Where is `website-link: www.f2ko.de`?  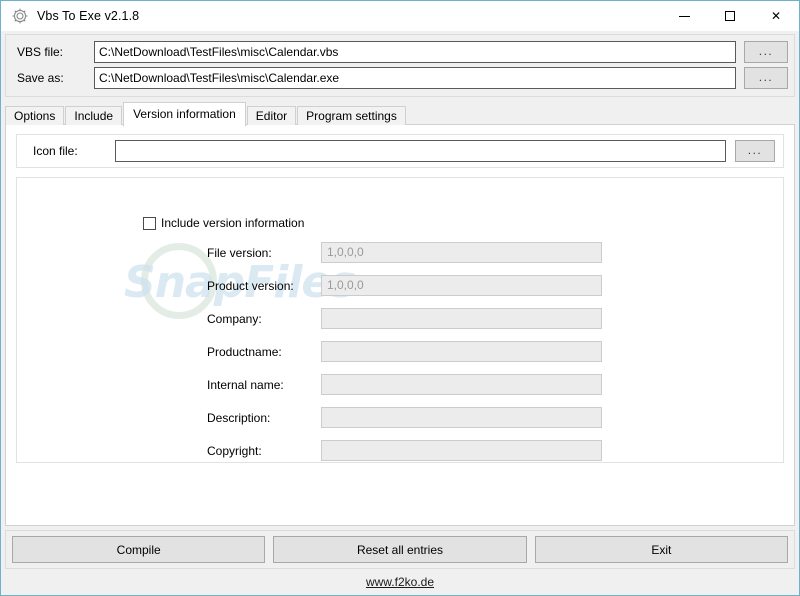 website-link: www.f2ko.de is located at coordinates (400, 582).